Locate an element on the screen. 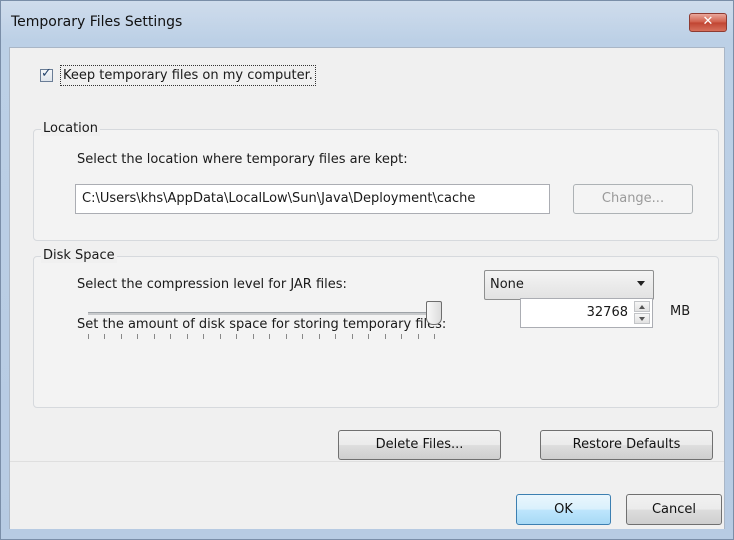 The width and height of the screenshot is (734, 540). ok-label: OK is located at coordinates (563, 509).